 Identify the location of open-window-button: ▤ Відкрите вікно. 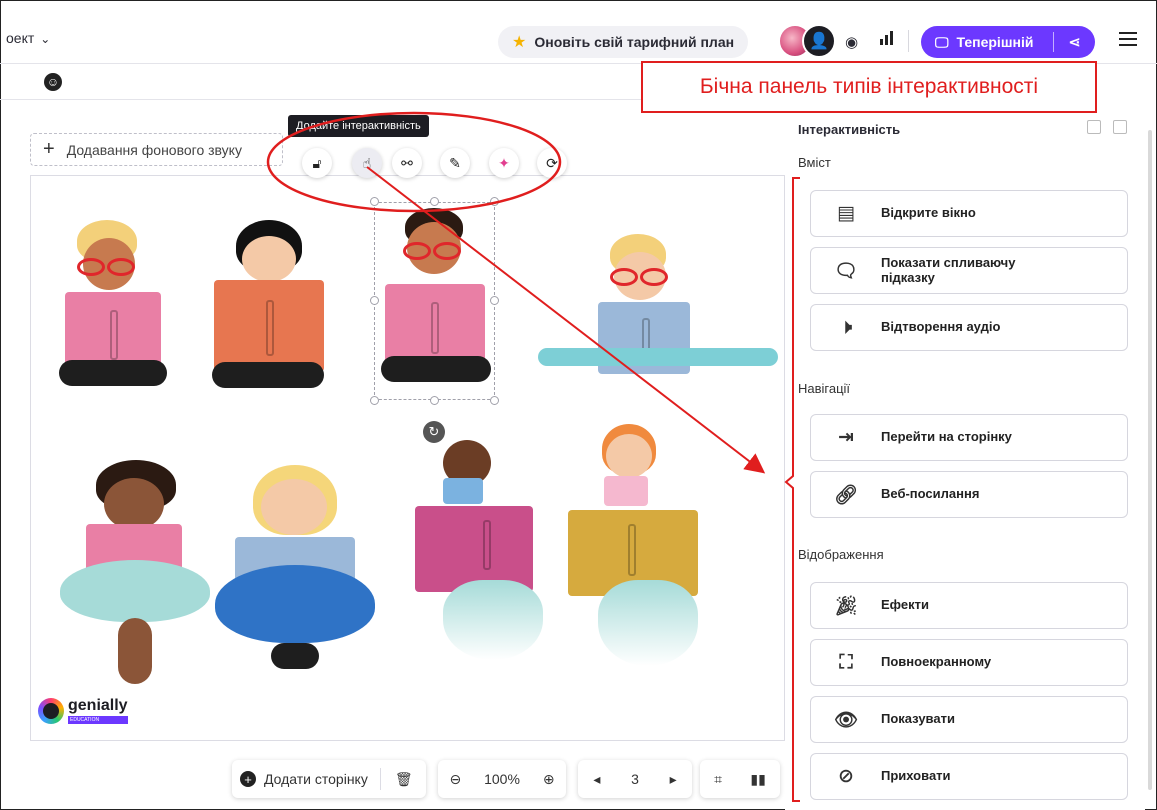
(969, 213).